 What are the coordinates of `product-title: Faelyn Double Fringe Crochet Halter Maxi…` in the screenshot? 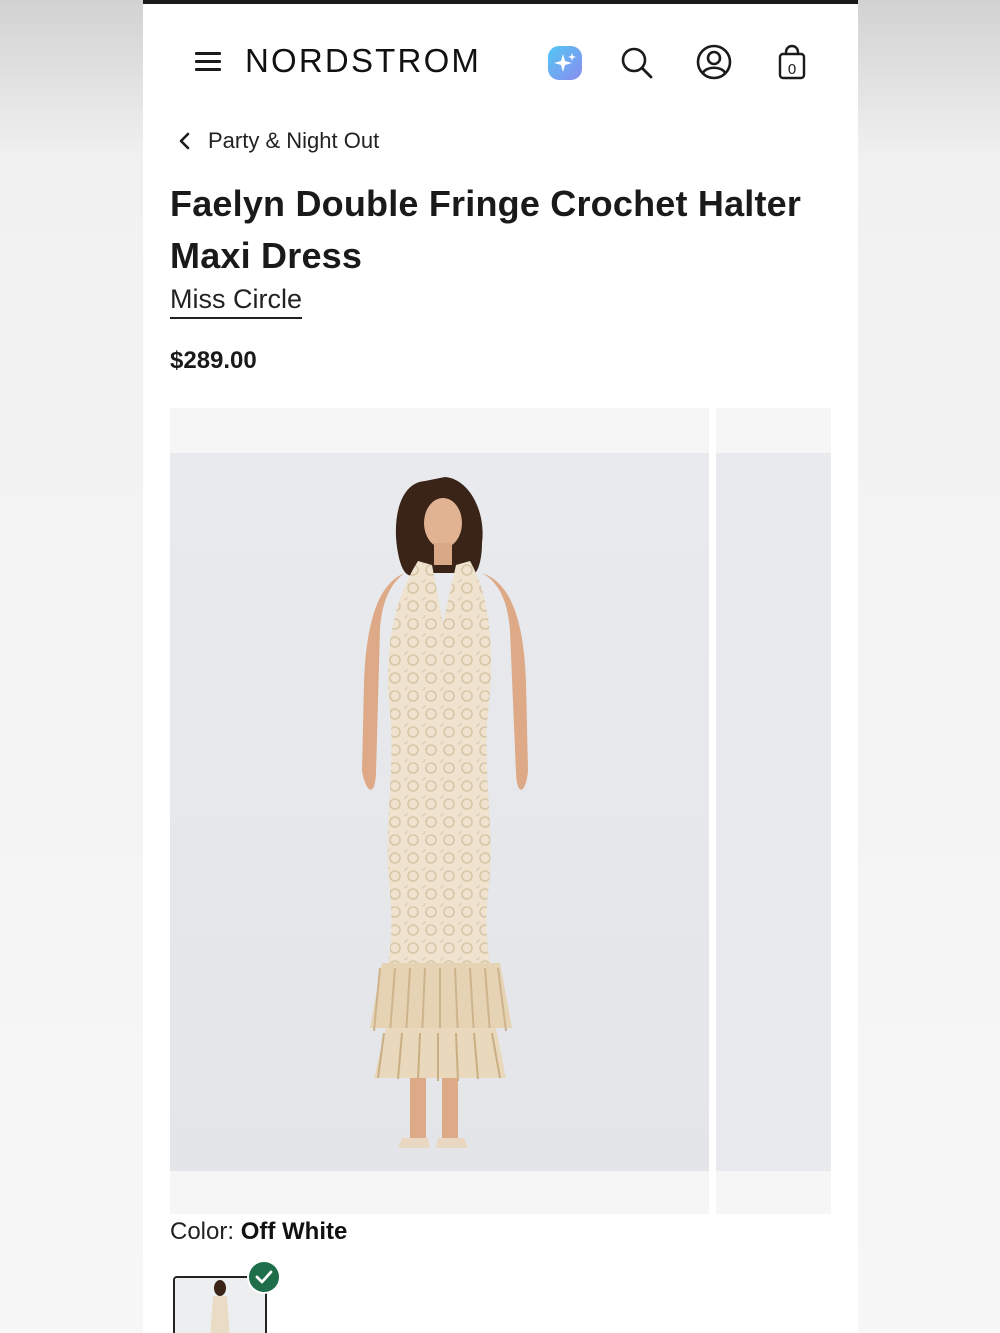 It's located at (486, 229).